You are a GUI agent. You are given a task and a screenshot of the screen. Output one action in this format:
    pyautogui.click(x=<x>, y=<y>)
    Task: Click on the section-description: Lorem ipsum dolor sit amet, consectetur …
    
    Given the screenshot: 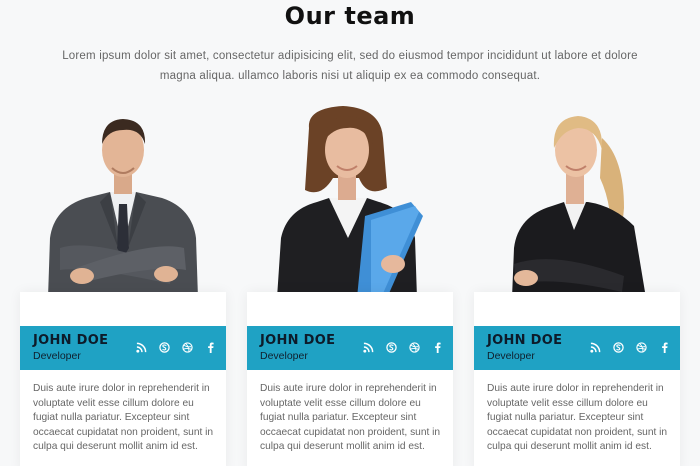 What is the action you would take?
    pyautogui.click(x=350, y=66)
    